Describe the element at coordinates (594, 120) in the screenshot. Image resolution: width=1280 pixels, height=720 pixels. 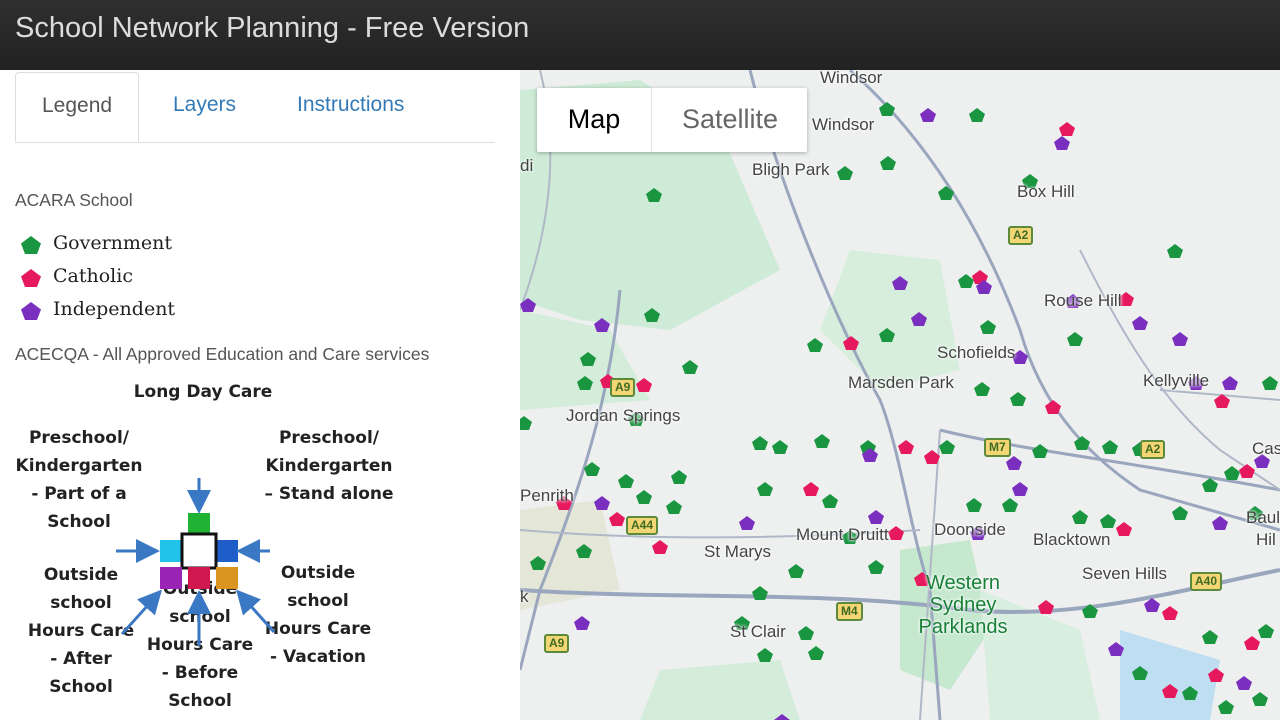
I see `map-type-map-button: Map` at that location.